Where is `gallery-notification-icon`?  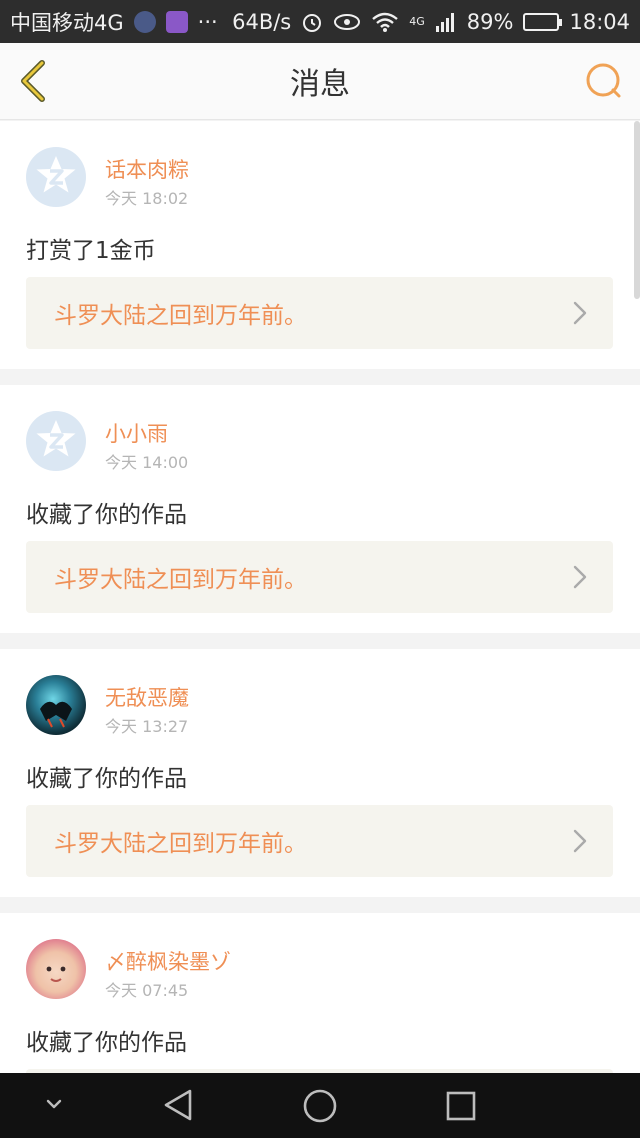 gallery-notification-icon is located at coordinates (176, 21).